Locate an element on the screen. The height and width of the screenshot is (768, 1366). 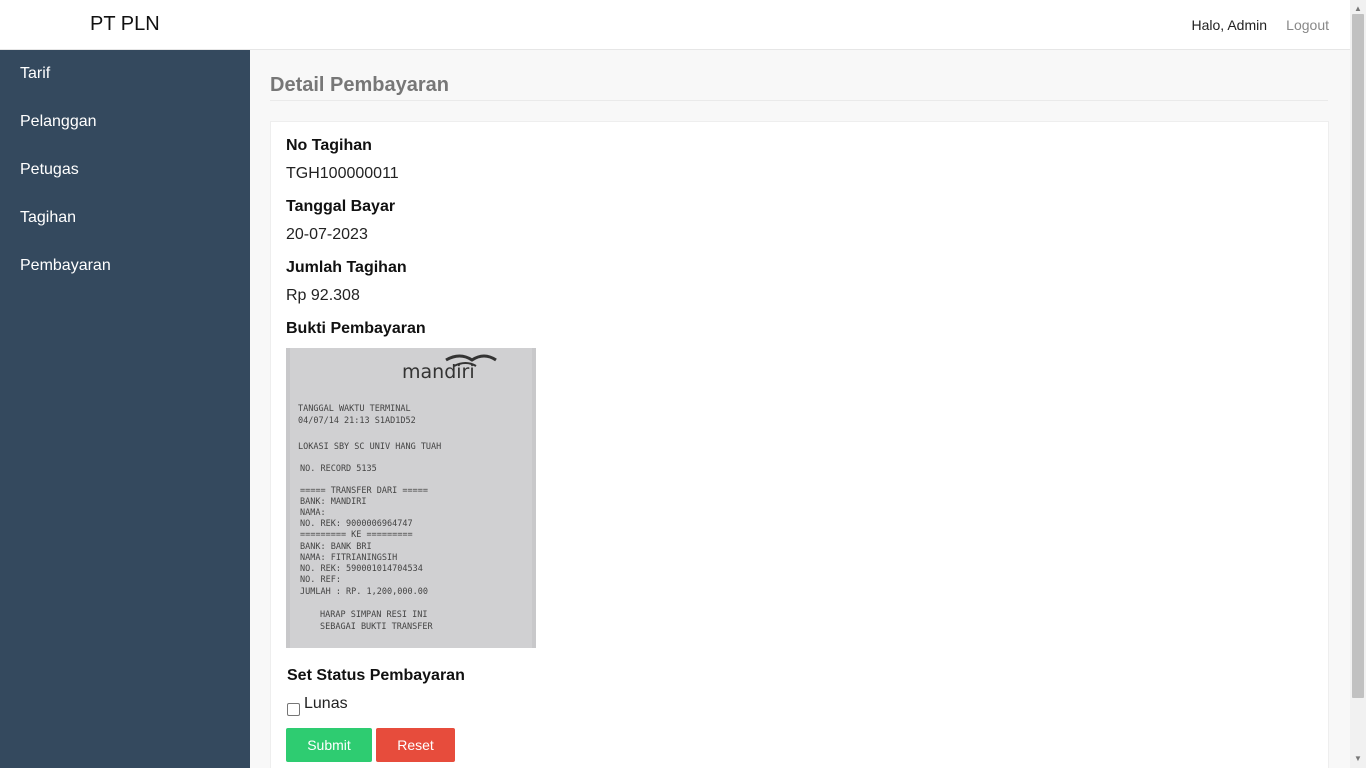
receipt-line: NO. REK: 9000006964747 is located at coordinates (356, 524).